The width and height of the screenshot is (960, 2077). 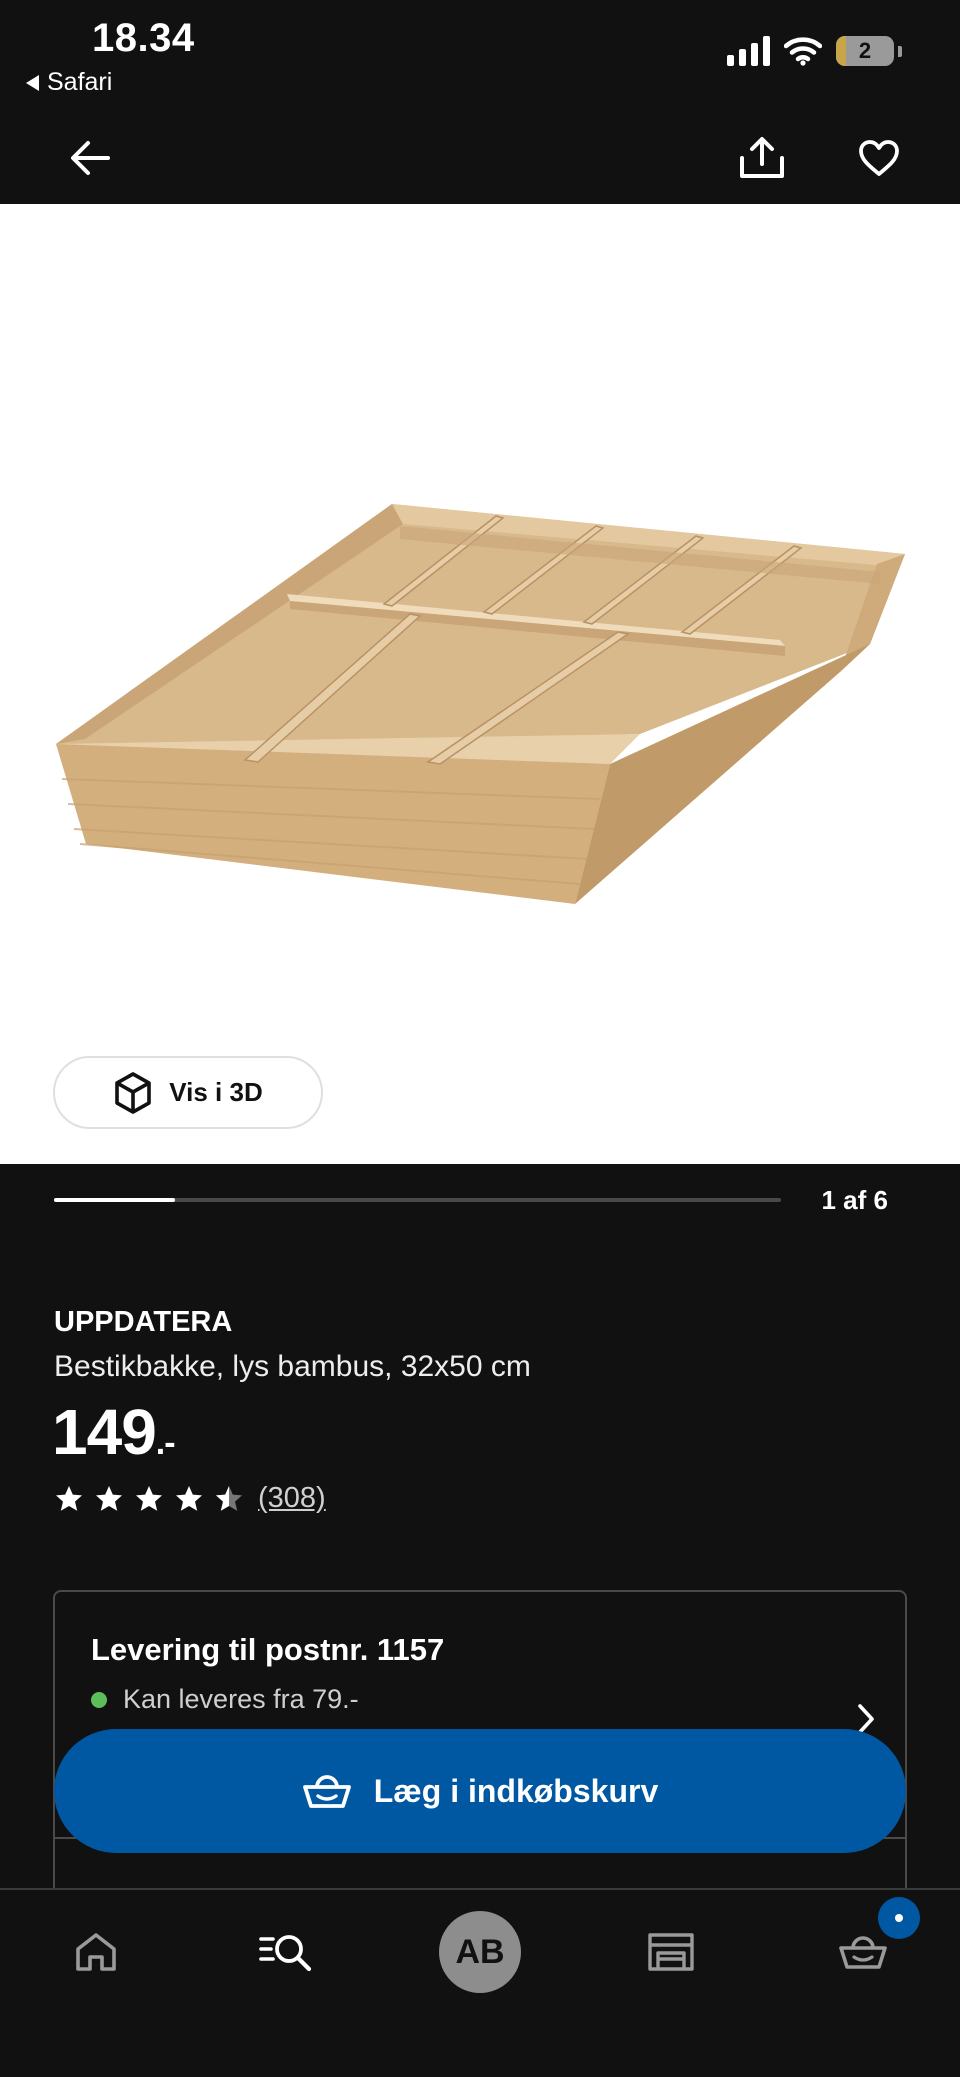 What do you see at coordinates (292, 1498) in the screenshot?
I see `review-count-link: (308)` at bounding box center [292, 1498].